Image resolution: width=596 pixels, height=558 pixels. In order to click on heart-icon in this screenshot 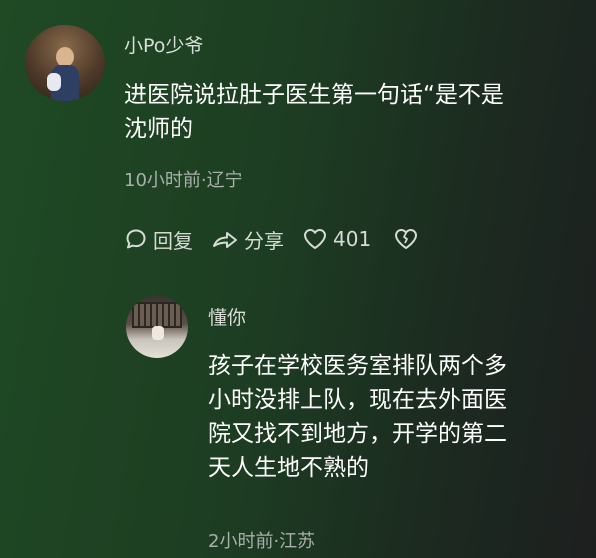, I will do `click(315, 239)`.